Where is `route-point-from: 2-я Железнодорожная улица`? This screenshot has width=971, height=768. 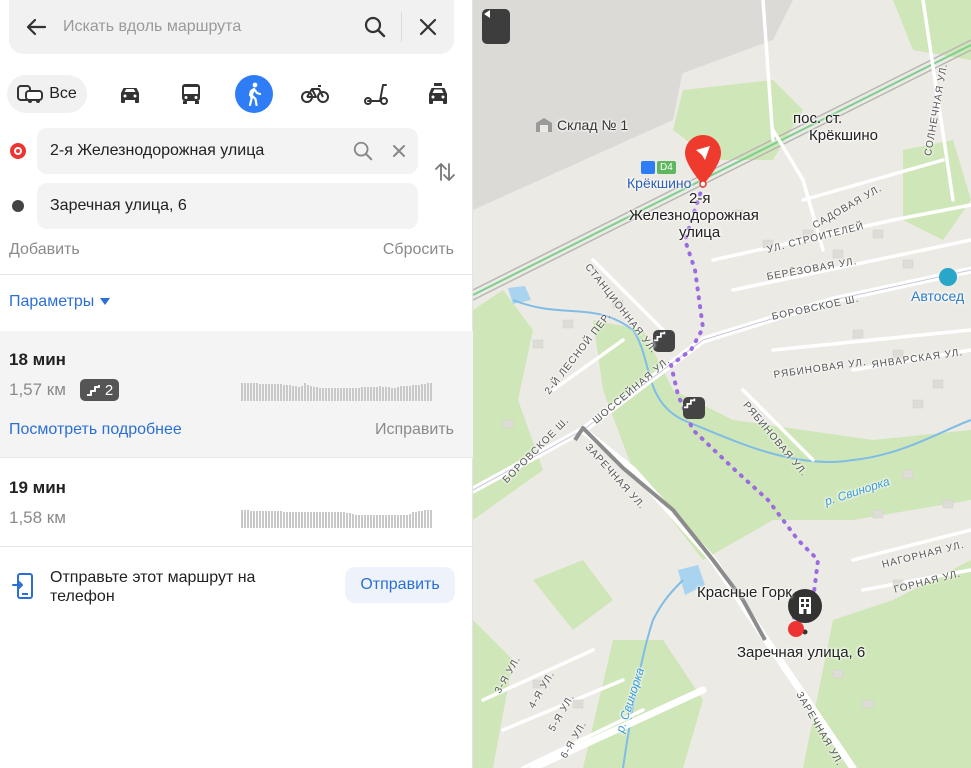 route-point-from: 2-я Железнодорожная улица is located at coordinates (236, 151).